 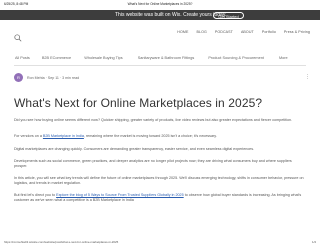 What do you see at coordinates (313, 242) in the screenshot?
I see `page-number: 1/4` at bounding box center [313, 242].